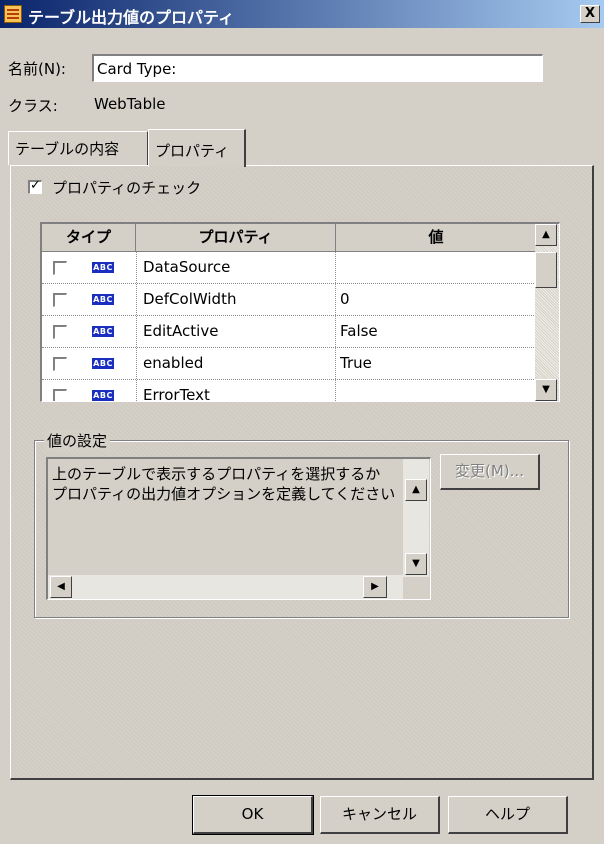 This screenshot has height=844, width=604. I want to click on column-property: プロパティ, so click(236, 238).